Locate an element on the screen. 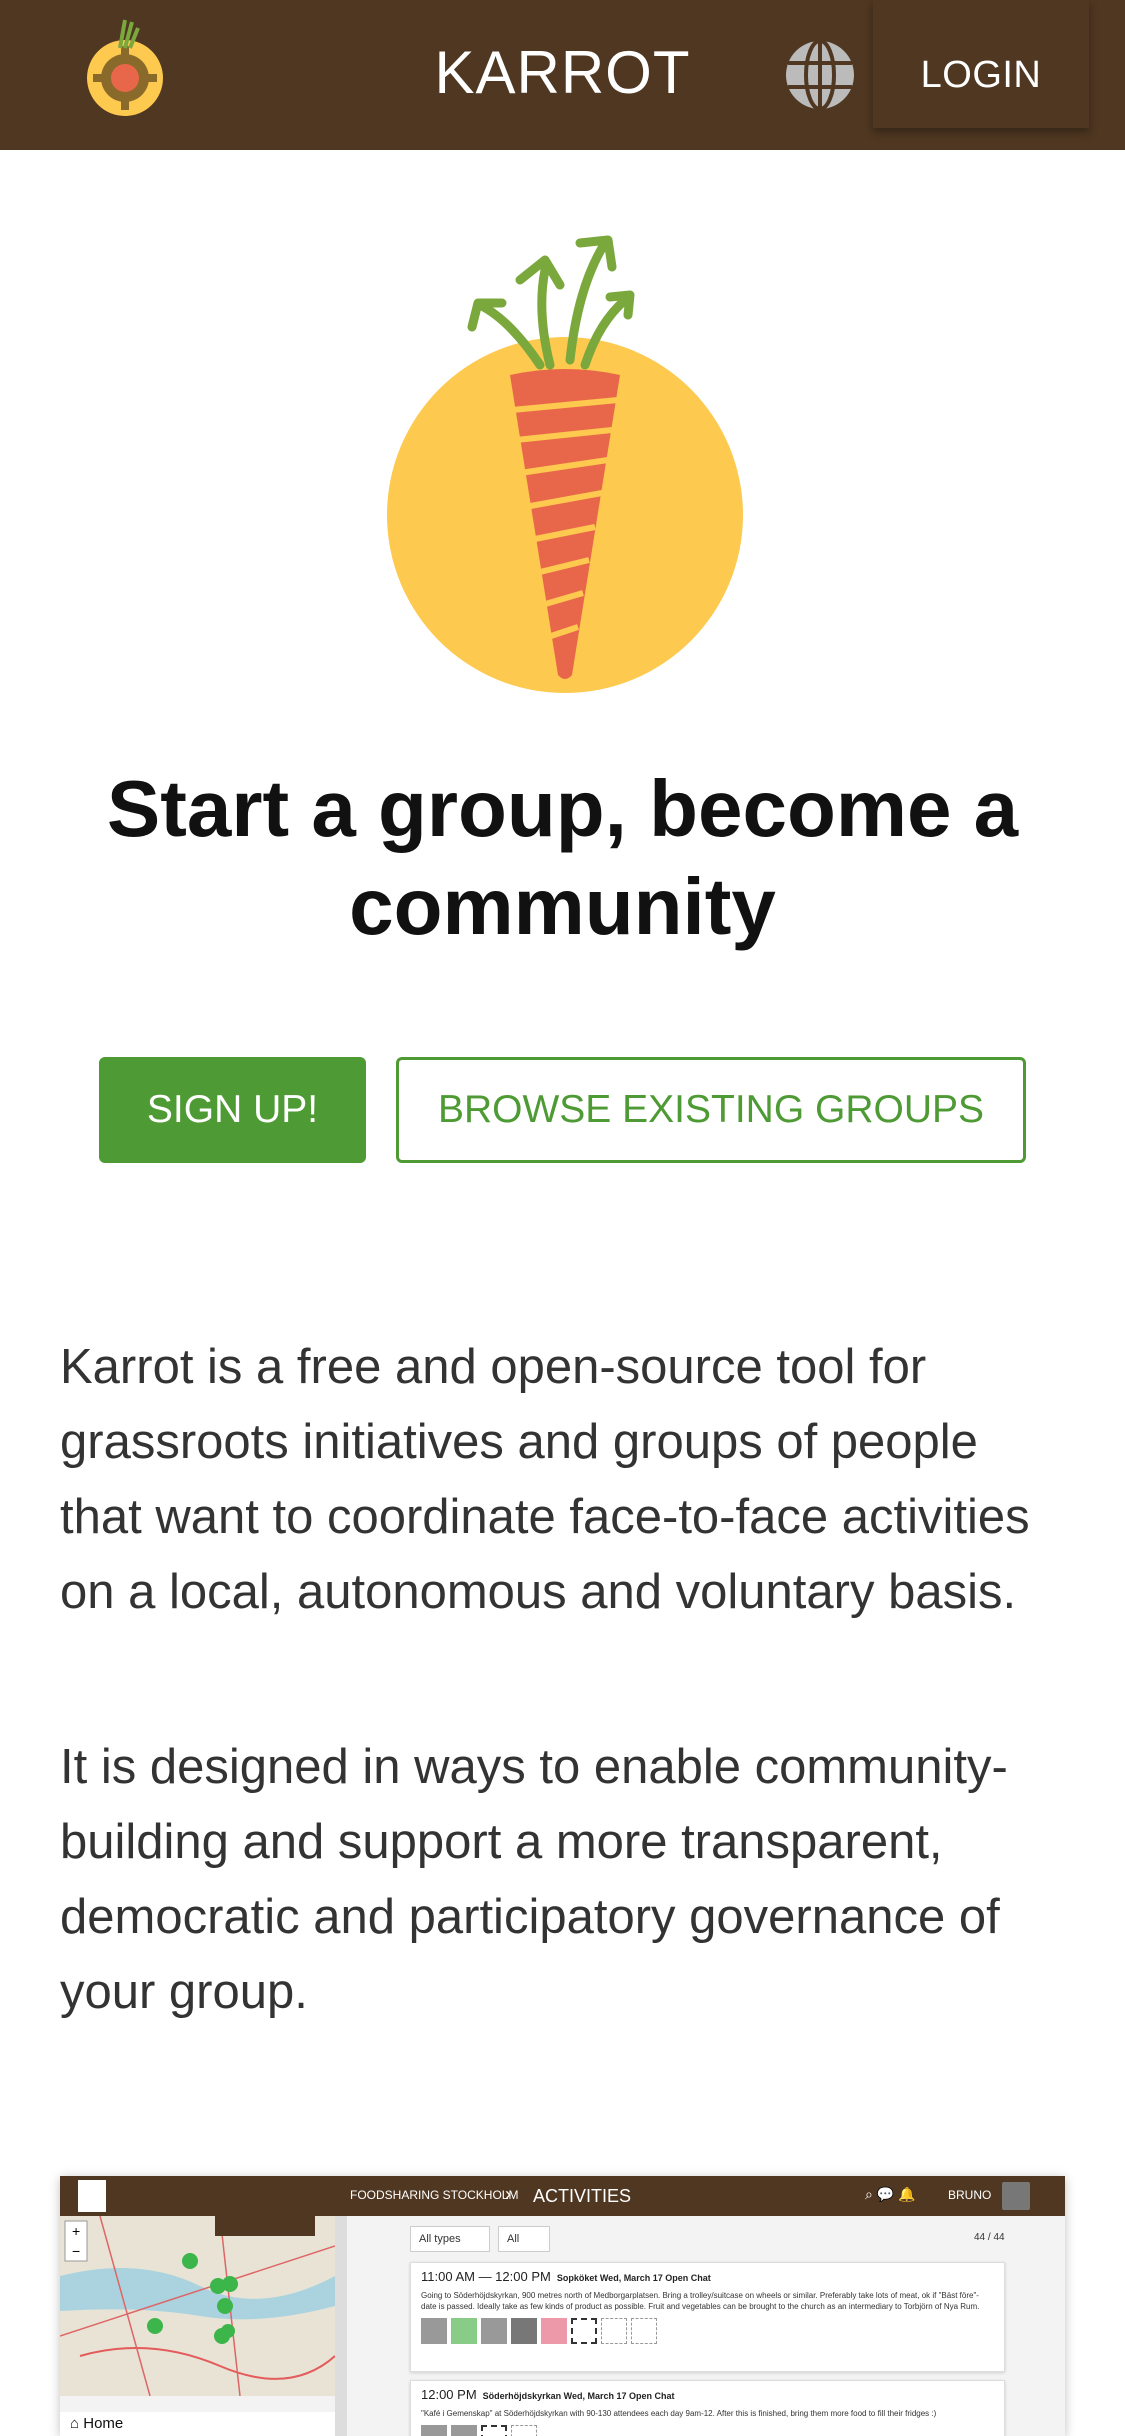 The width and height of the screenshot is (1125, 2436). preview-map: + − is located at coordinates (197, 2306).